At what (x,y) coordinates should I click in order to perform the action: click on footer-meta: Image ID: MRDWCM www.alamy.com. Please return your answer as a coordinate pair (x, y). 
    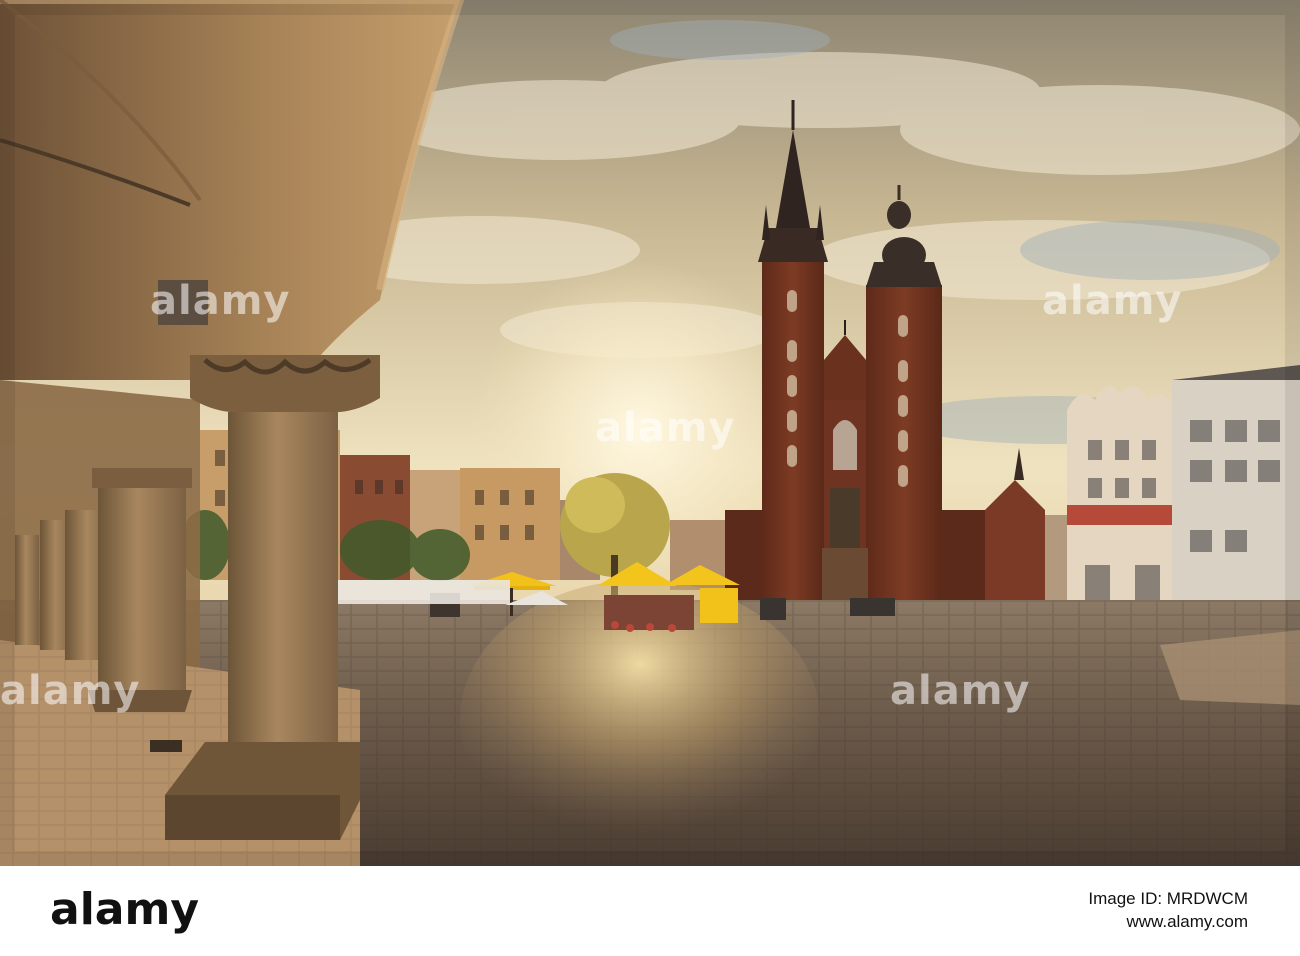
    Looking at the image, I should click on (1168, 911).